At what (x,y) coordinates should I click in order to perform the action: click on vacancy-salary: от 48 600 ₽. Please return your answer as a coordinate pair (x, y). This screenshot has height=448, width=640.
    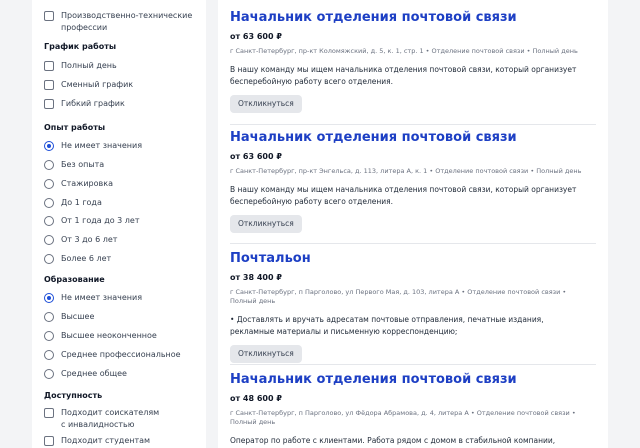
    Looking at the image, I should click on (256, 398).